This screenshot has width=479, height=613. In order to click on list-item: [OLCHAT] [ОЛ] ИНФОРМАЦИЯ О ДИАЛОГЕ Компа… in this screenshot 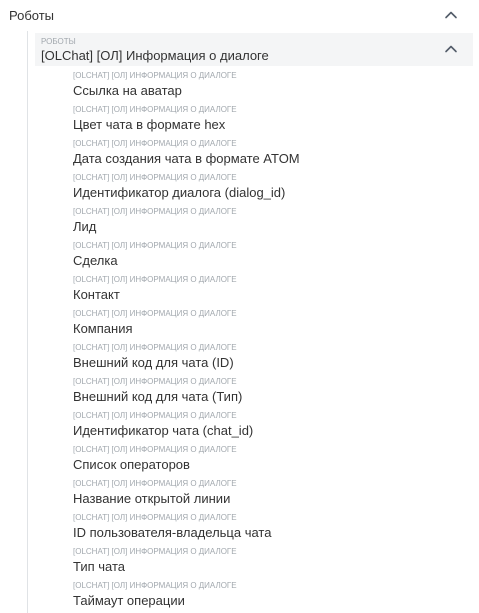, I will do `click(273, 323)`.